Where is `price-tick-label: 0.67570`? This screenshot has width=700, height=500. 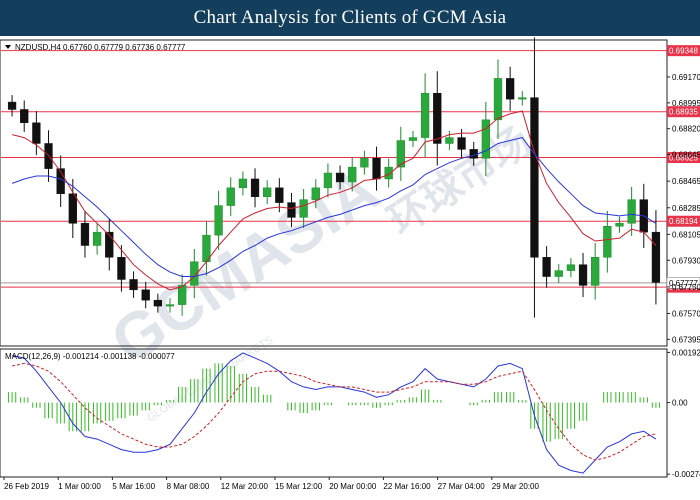
price-tick-label: 0.67570 is located at coordinates (686, 313).